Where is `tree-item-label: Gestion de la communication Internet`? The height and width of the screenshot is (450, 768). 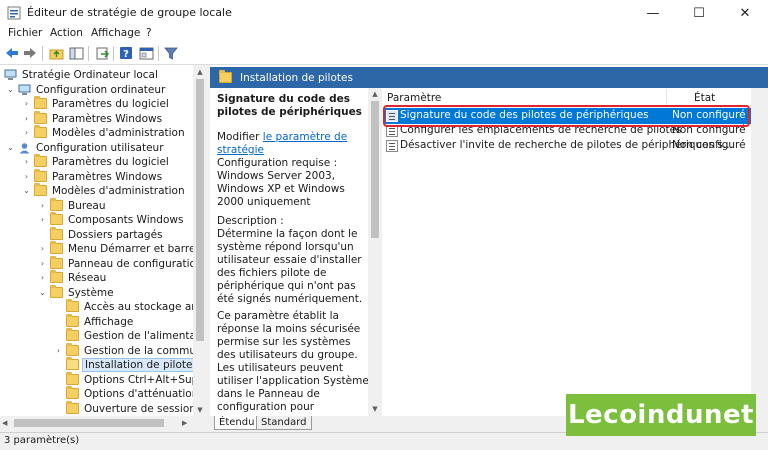 tree-item-label: Gestion de la communication Internet is located at coordinates (138, 350).